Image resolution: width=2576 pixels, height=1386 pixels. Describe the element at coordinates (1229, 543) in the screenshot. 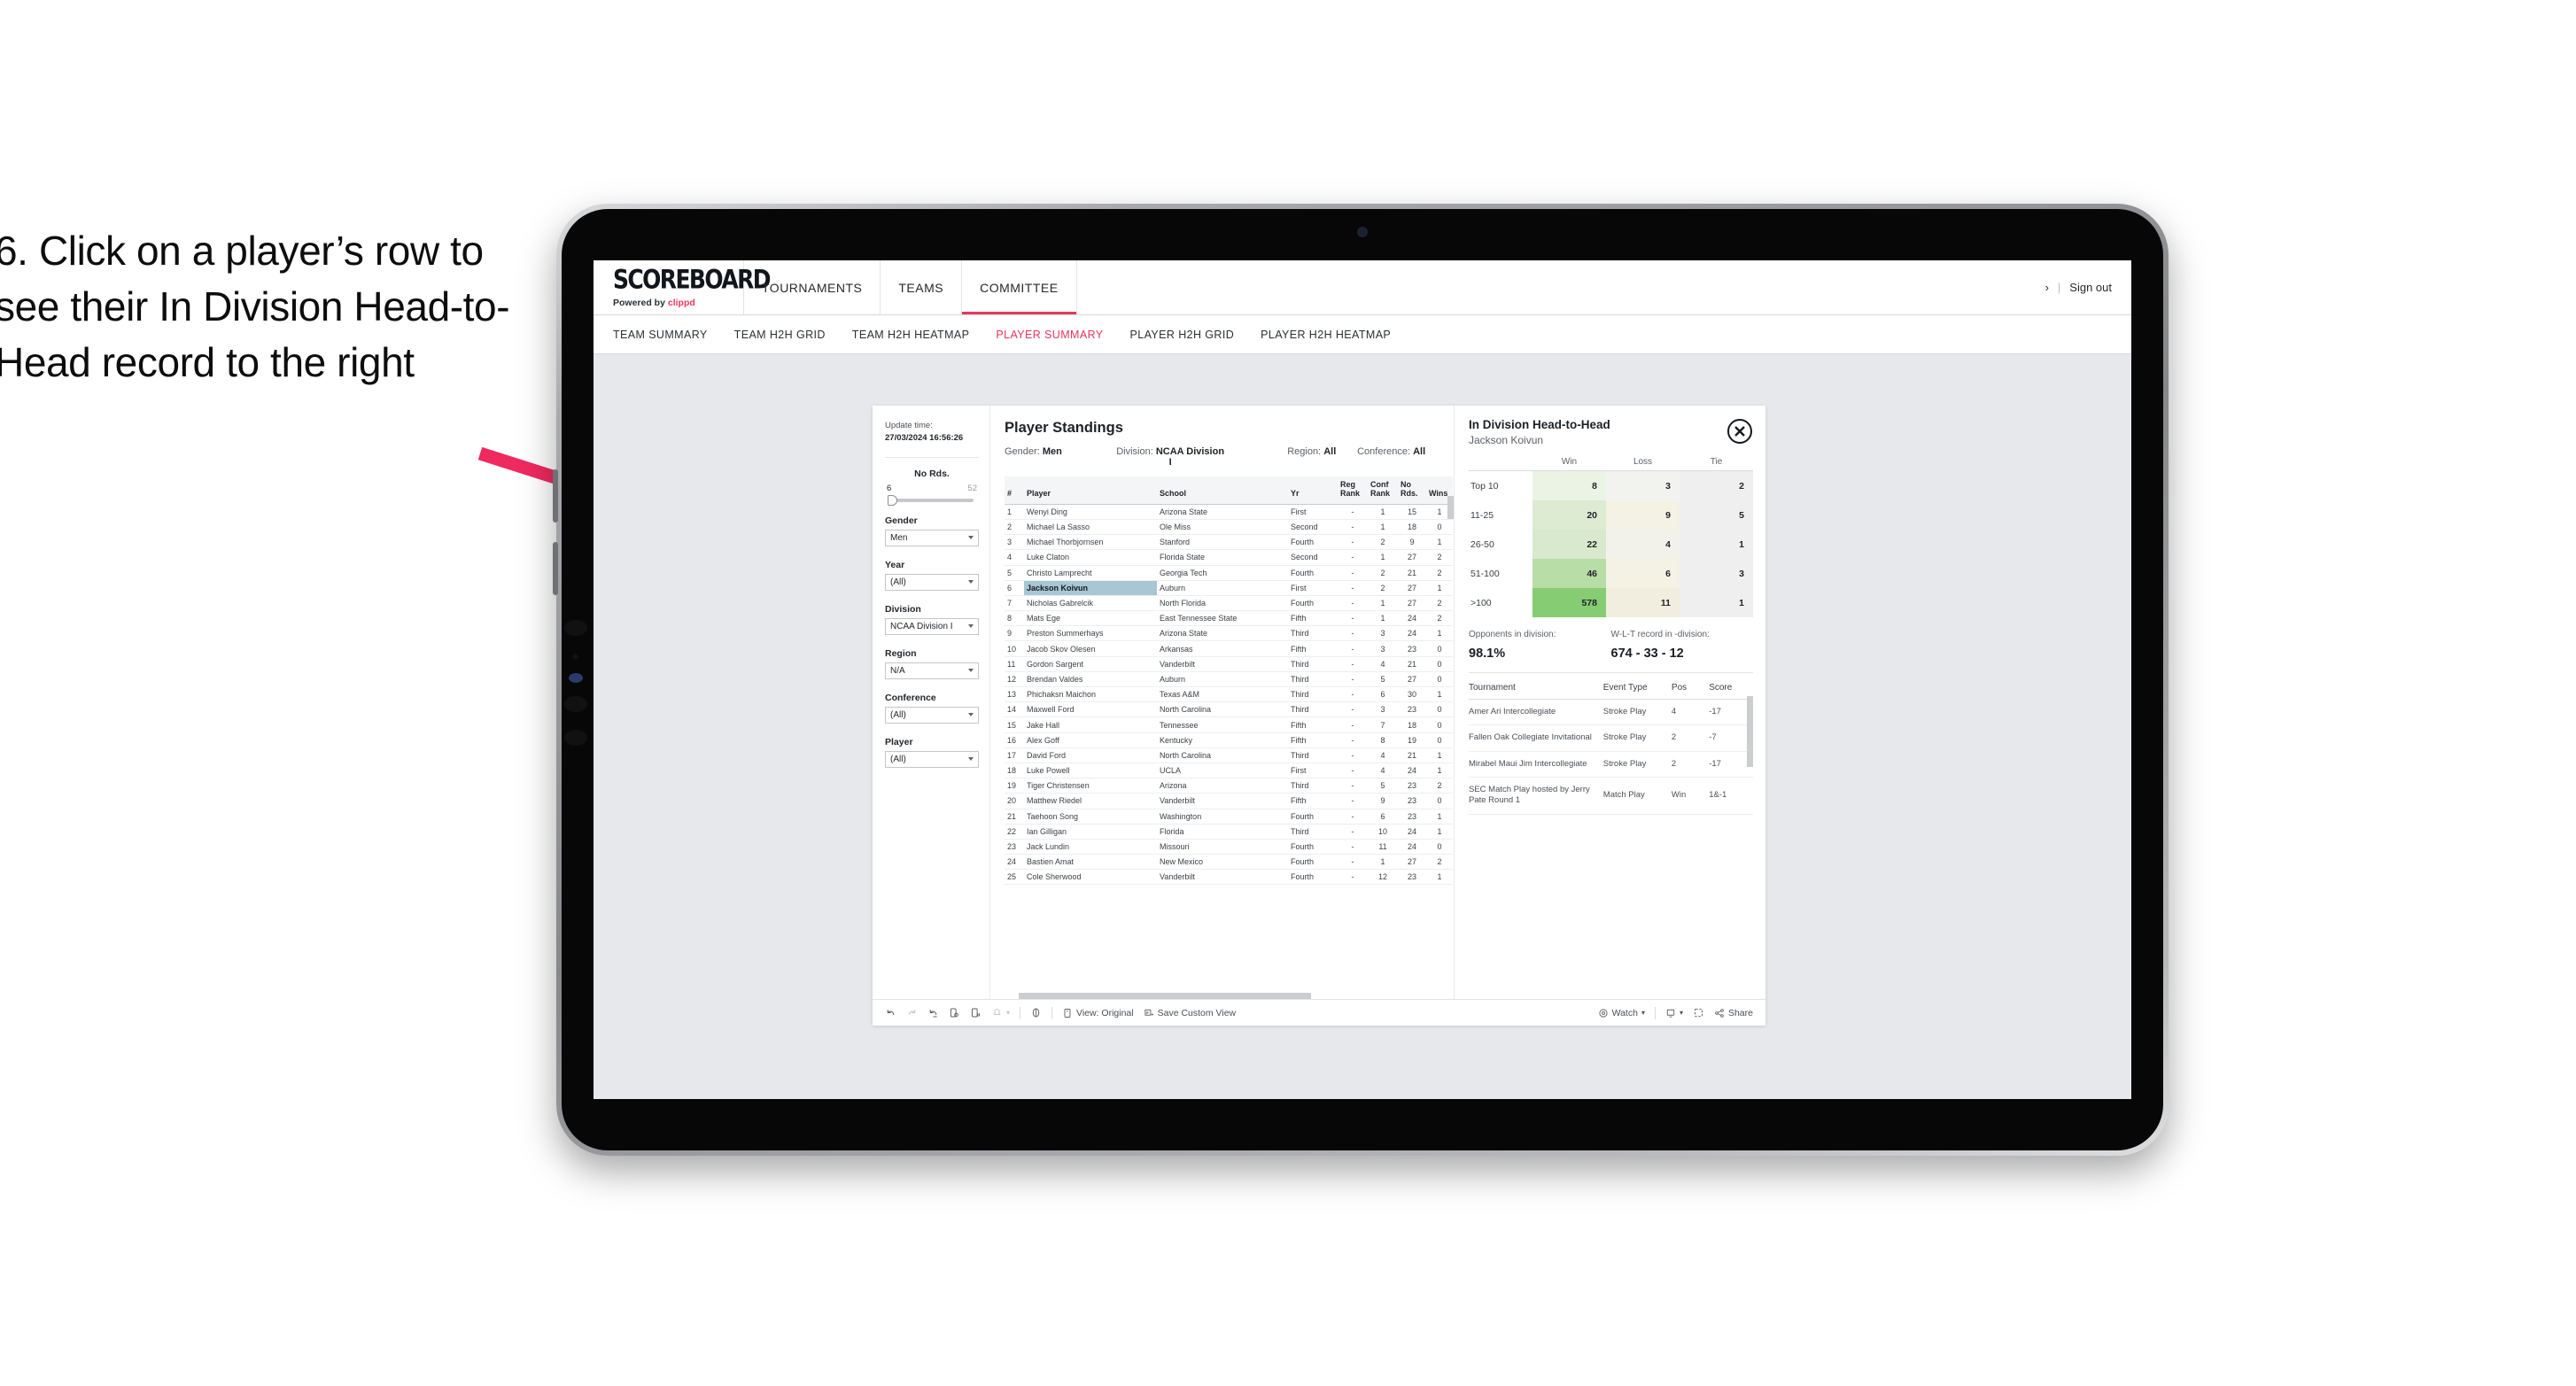

I see `table-row: 3 Michael Thorbjornsen Stanford Fourth -2 9 1` at that location.